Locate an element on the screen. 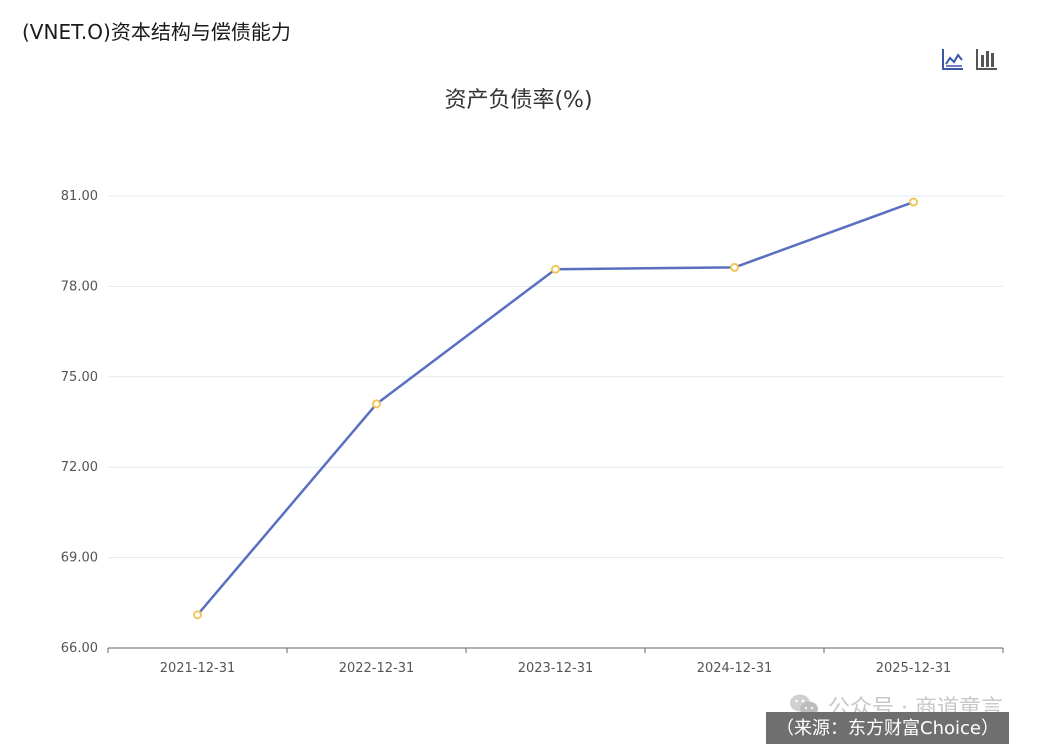 This screenshot has height=753, width=1037. x-tick-label: 2021-12-31 is located at coordinates (198, 668).